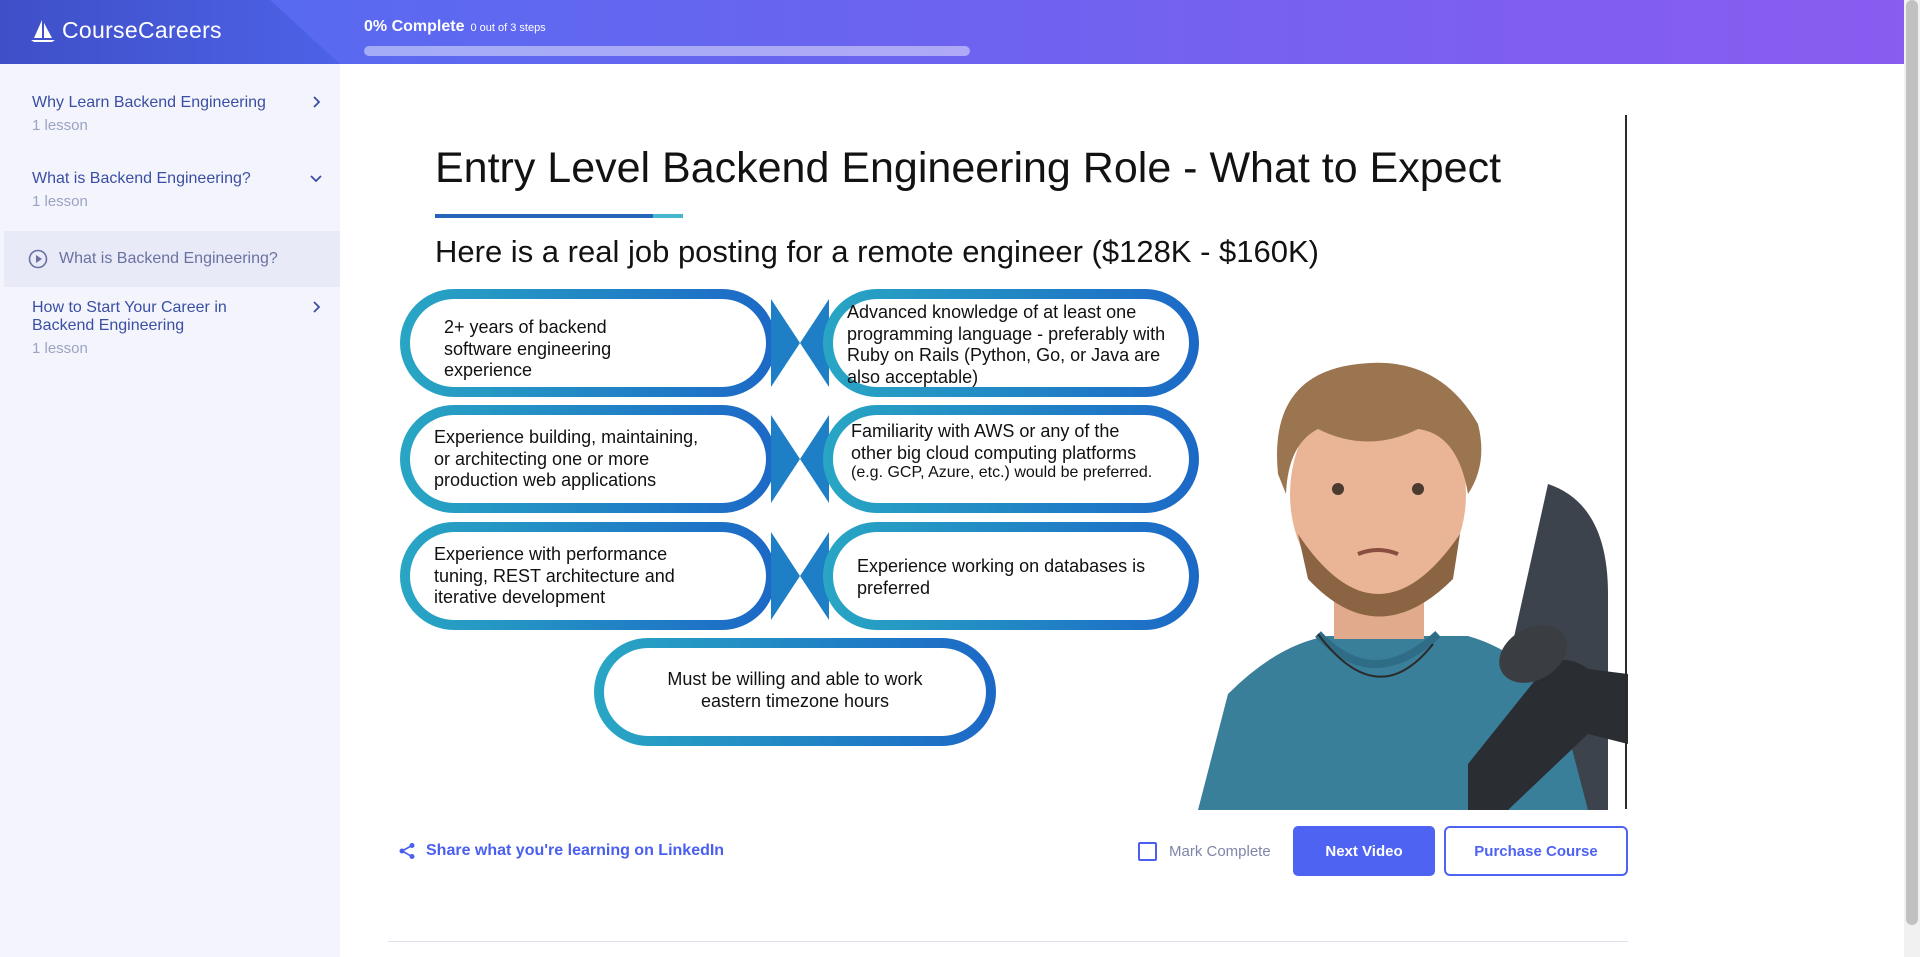 Image resolution: width=1920 pixels, height=957 pixels. I want to click on section-title: What is Backend Engineering?, so click(141, 178).